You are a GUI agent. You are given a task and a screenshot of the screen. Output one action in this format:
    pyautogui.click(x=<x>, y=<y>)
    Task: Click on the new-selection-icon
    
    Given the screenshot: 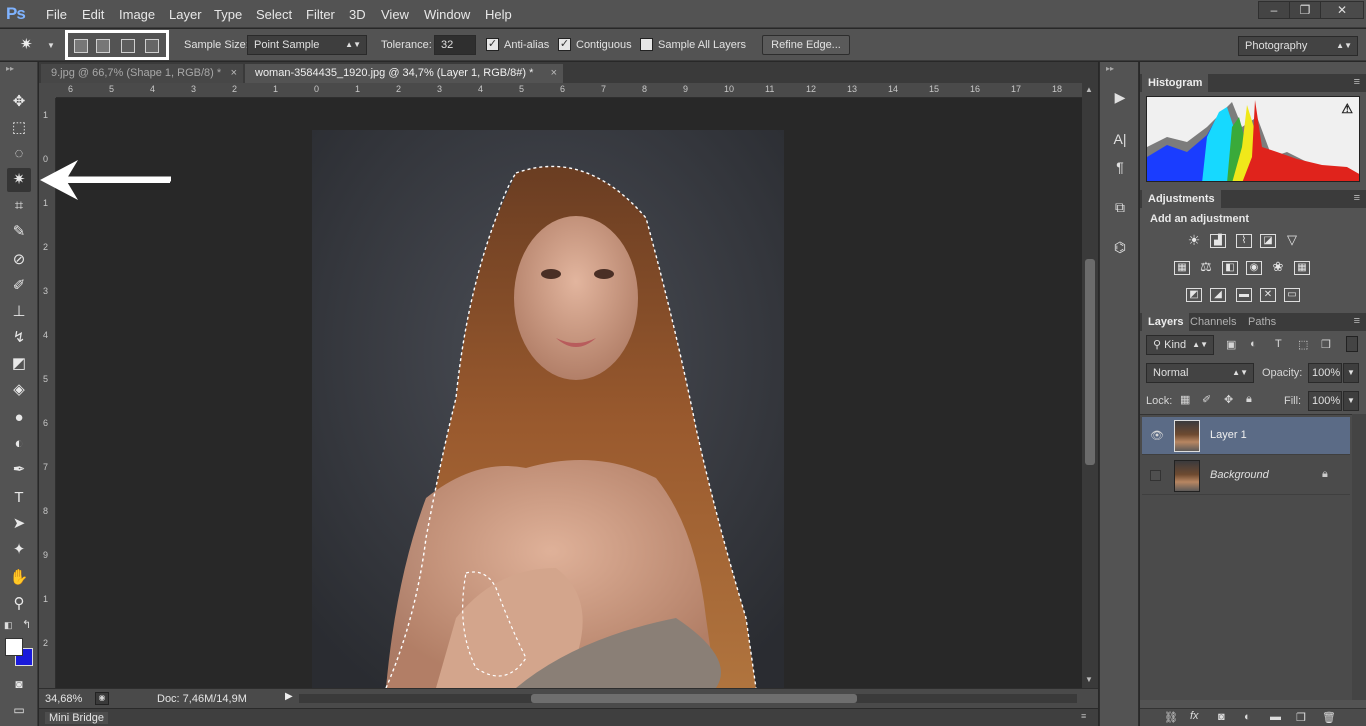 What is the action you would take?
    pyautogui.click(x=81, y=46)
    